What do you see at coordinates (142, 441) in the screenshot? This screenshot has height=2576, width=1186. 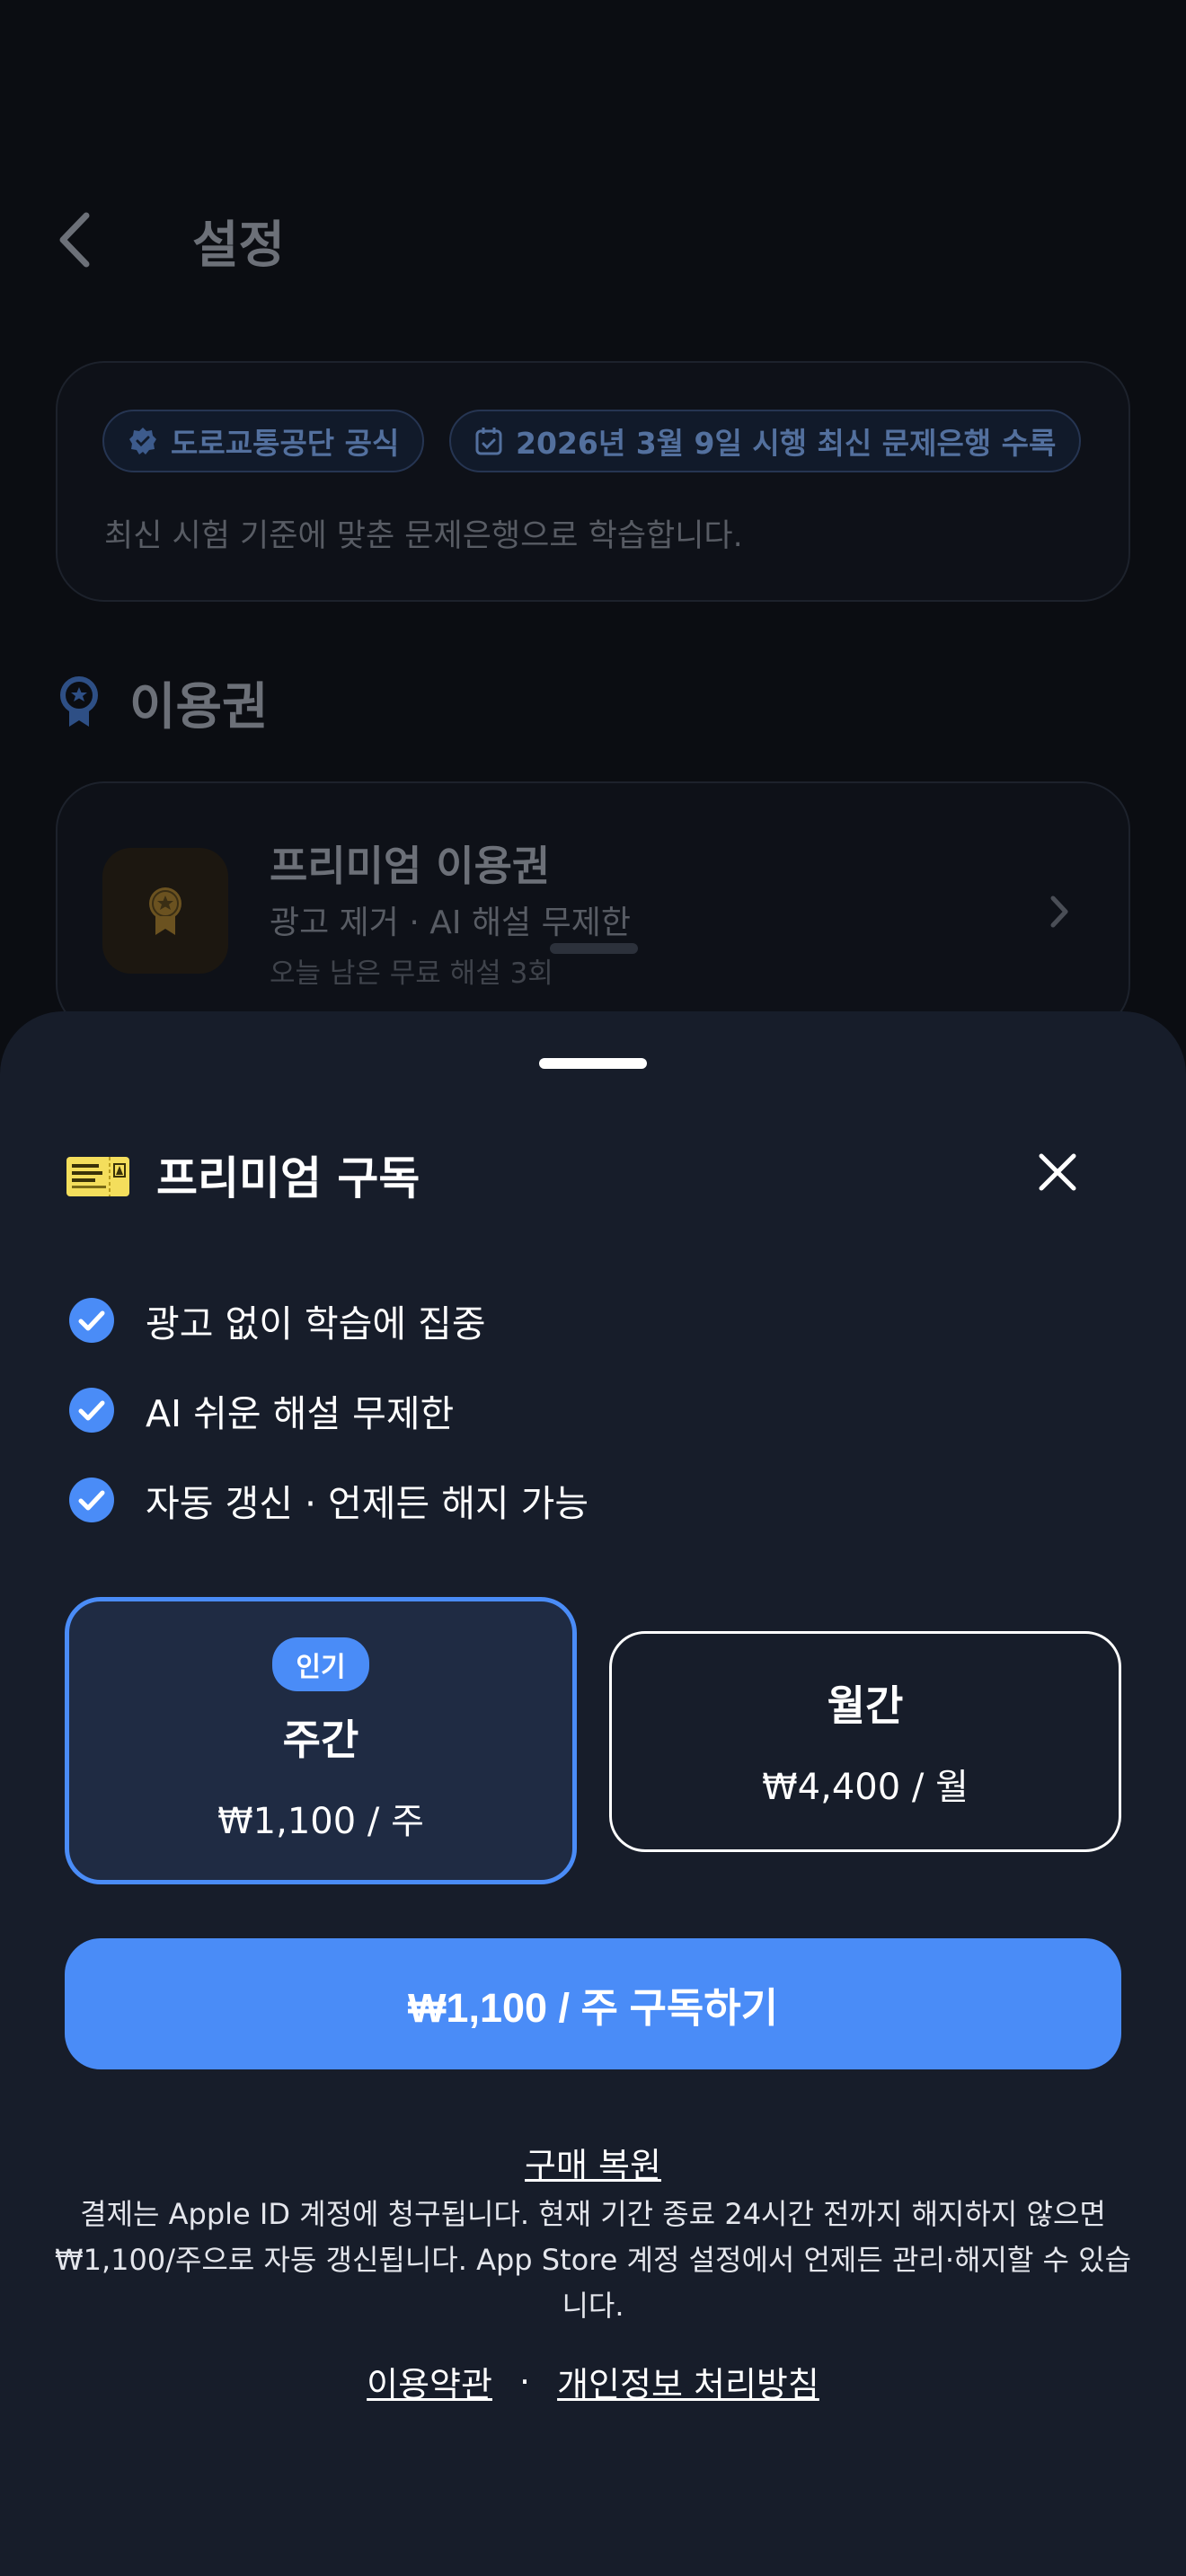 I see `verified-badge-icon` at bounding box center [142, 441].